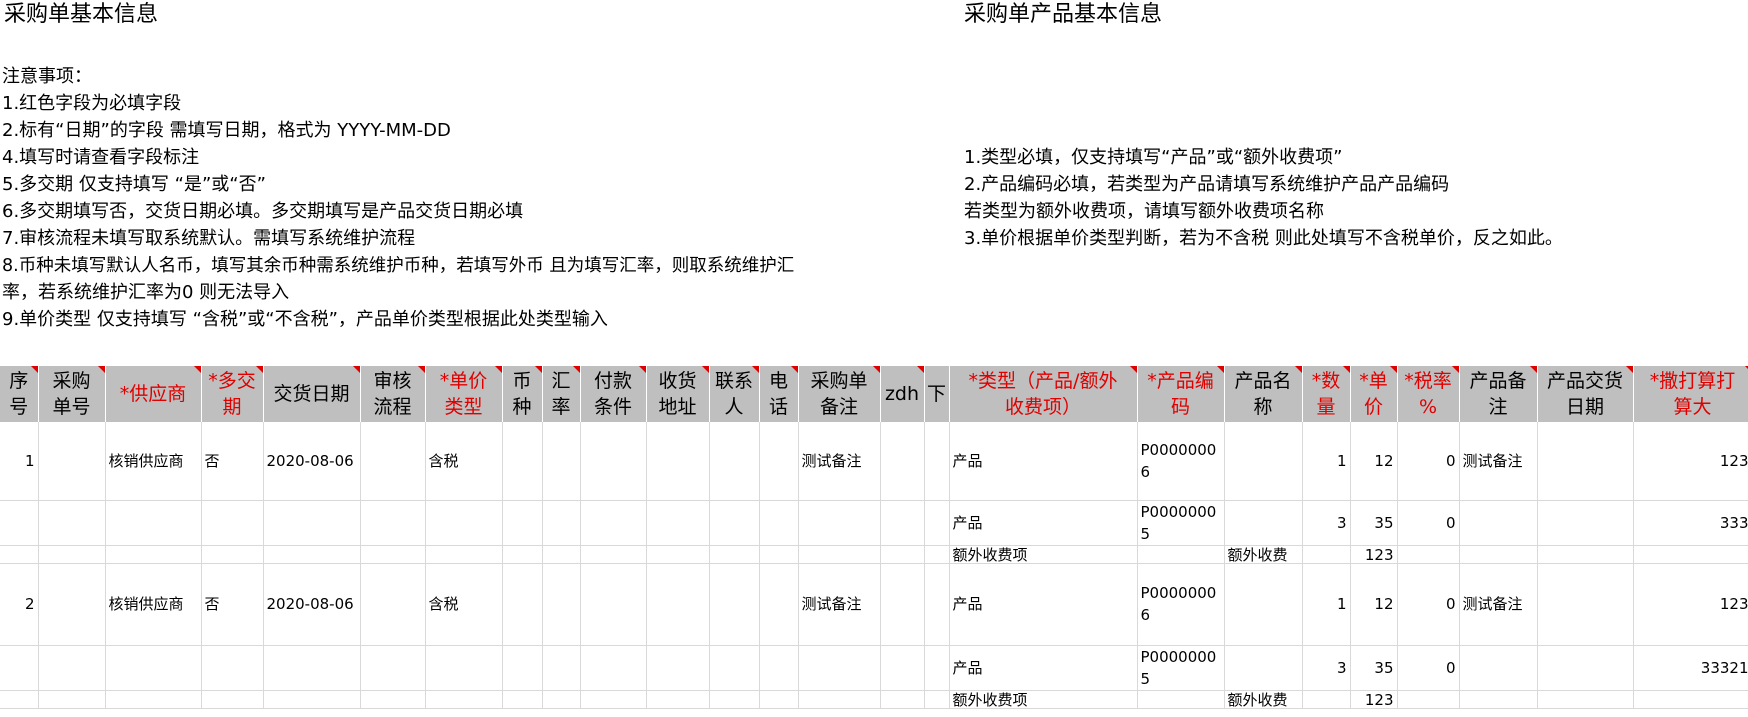 This screenshot has height=717, width=1748. I want to click on table-cell: 33321, so click(1690, 668).